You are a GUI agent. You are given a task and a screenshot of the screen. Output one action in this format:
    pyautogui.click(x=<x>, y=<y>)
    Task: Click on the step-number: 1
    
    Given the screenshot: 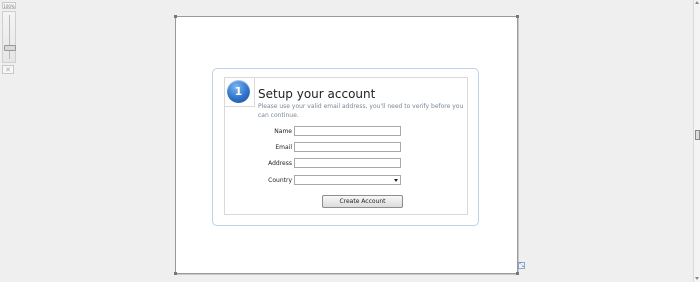 What is the action you would take?
    pyautogui.click(x=238, y=91)
    